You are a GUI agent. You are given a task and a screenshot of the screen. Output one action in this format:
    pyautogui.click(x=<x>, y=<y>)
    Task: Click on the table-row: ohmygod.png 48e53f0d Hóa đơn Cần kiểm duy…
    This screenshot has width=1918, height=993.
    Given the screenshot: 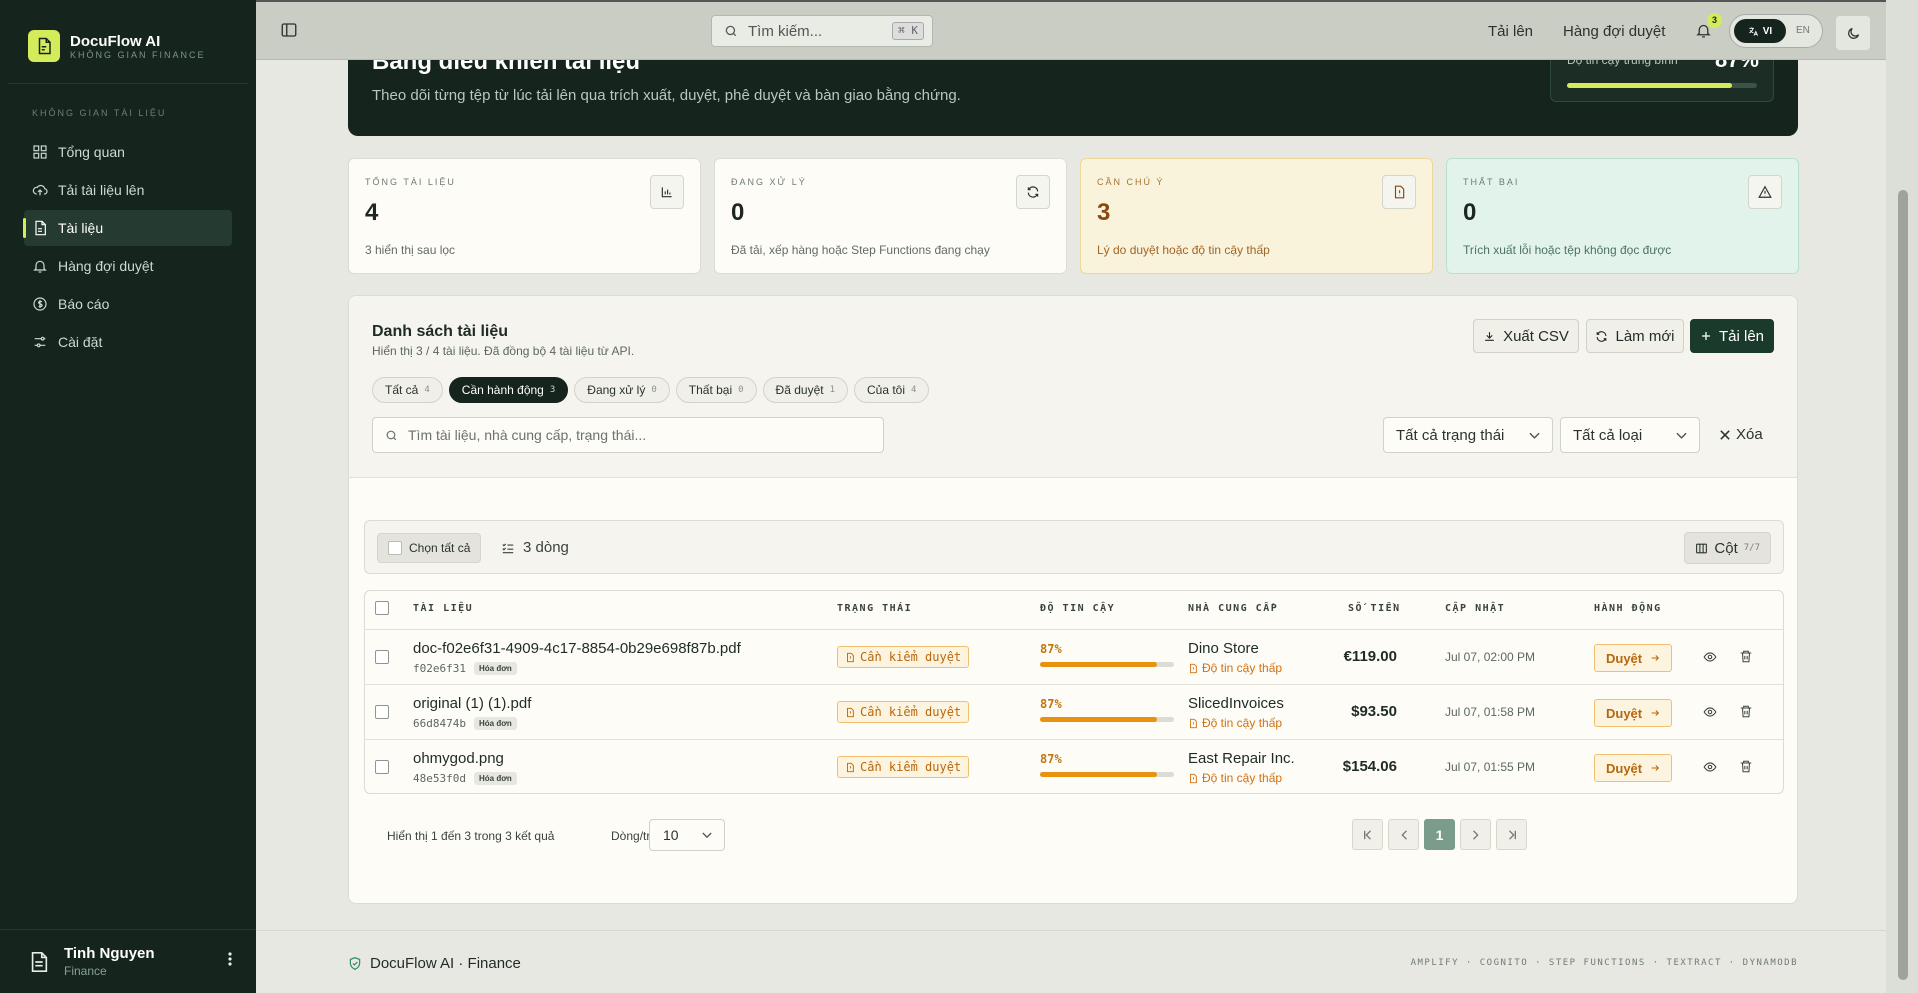 What is the action you would take?
    pyautogui.click(x=1074, y=767)
    